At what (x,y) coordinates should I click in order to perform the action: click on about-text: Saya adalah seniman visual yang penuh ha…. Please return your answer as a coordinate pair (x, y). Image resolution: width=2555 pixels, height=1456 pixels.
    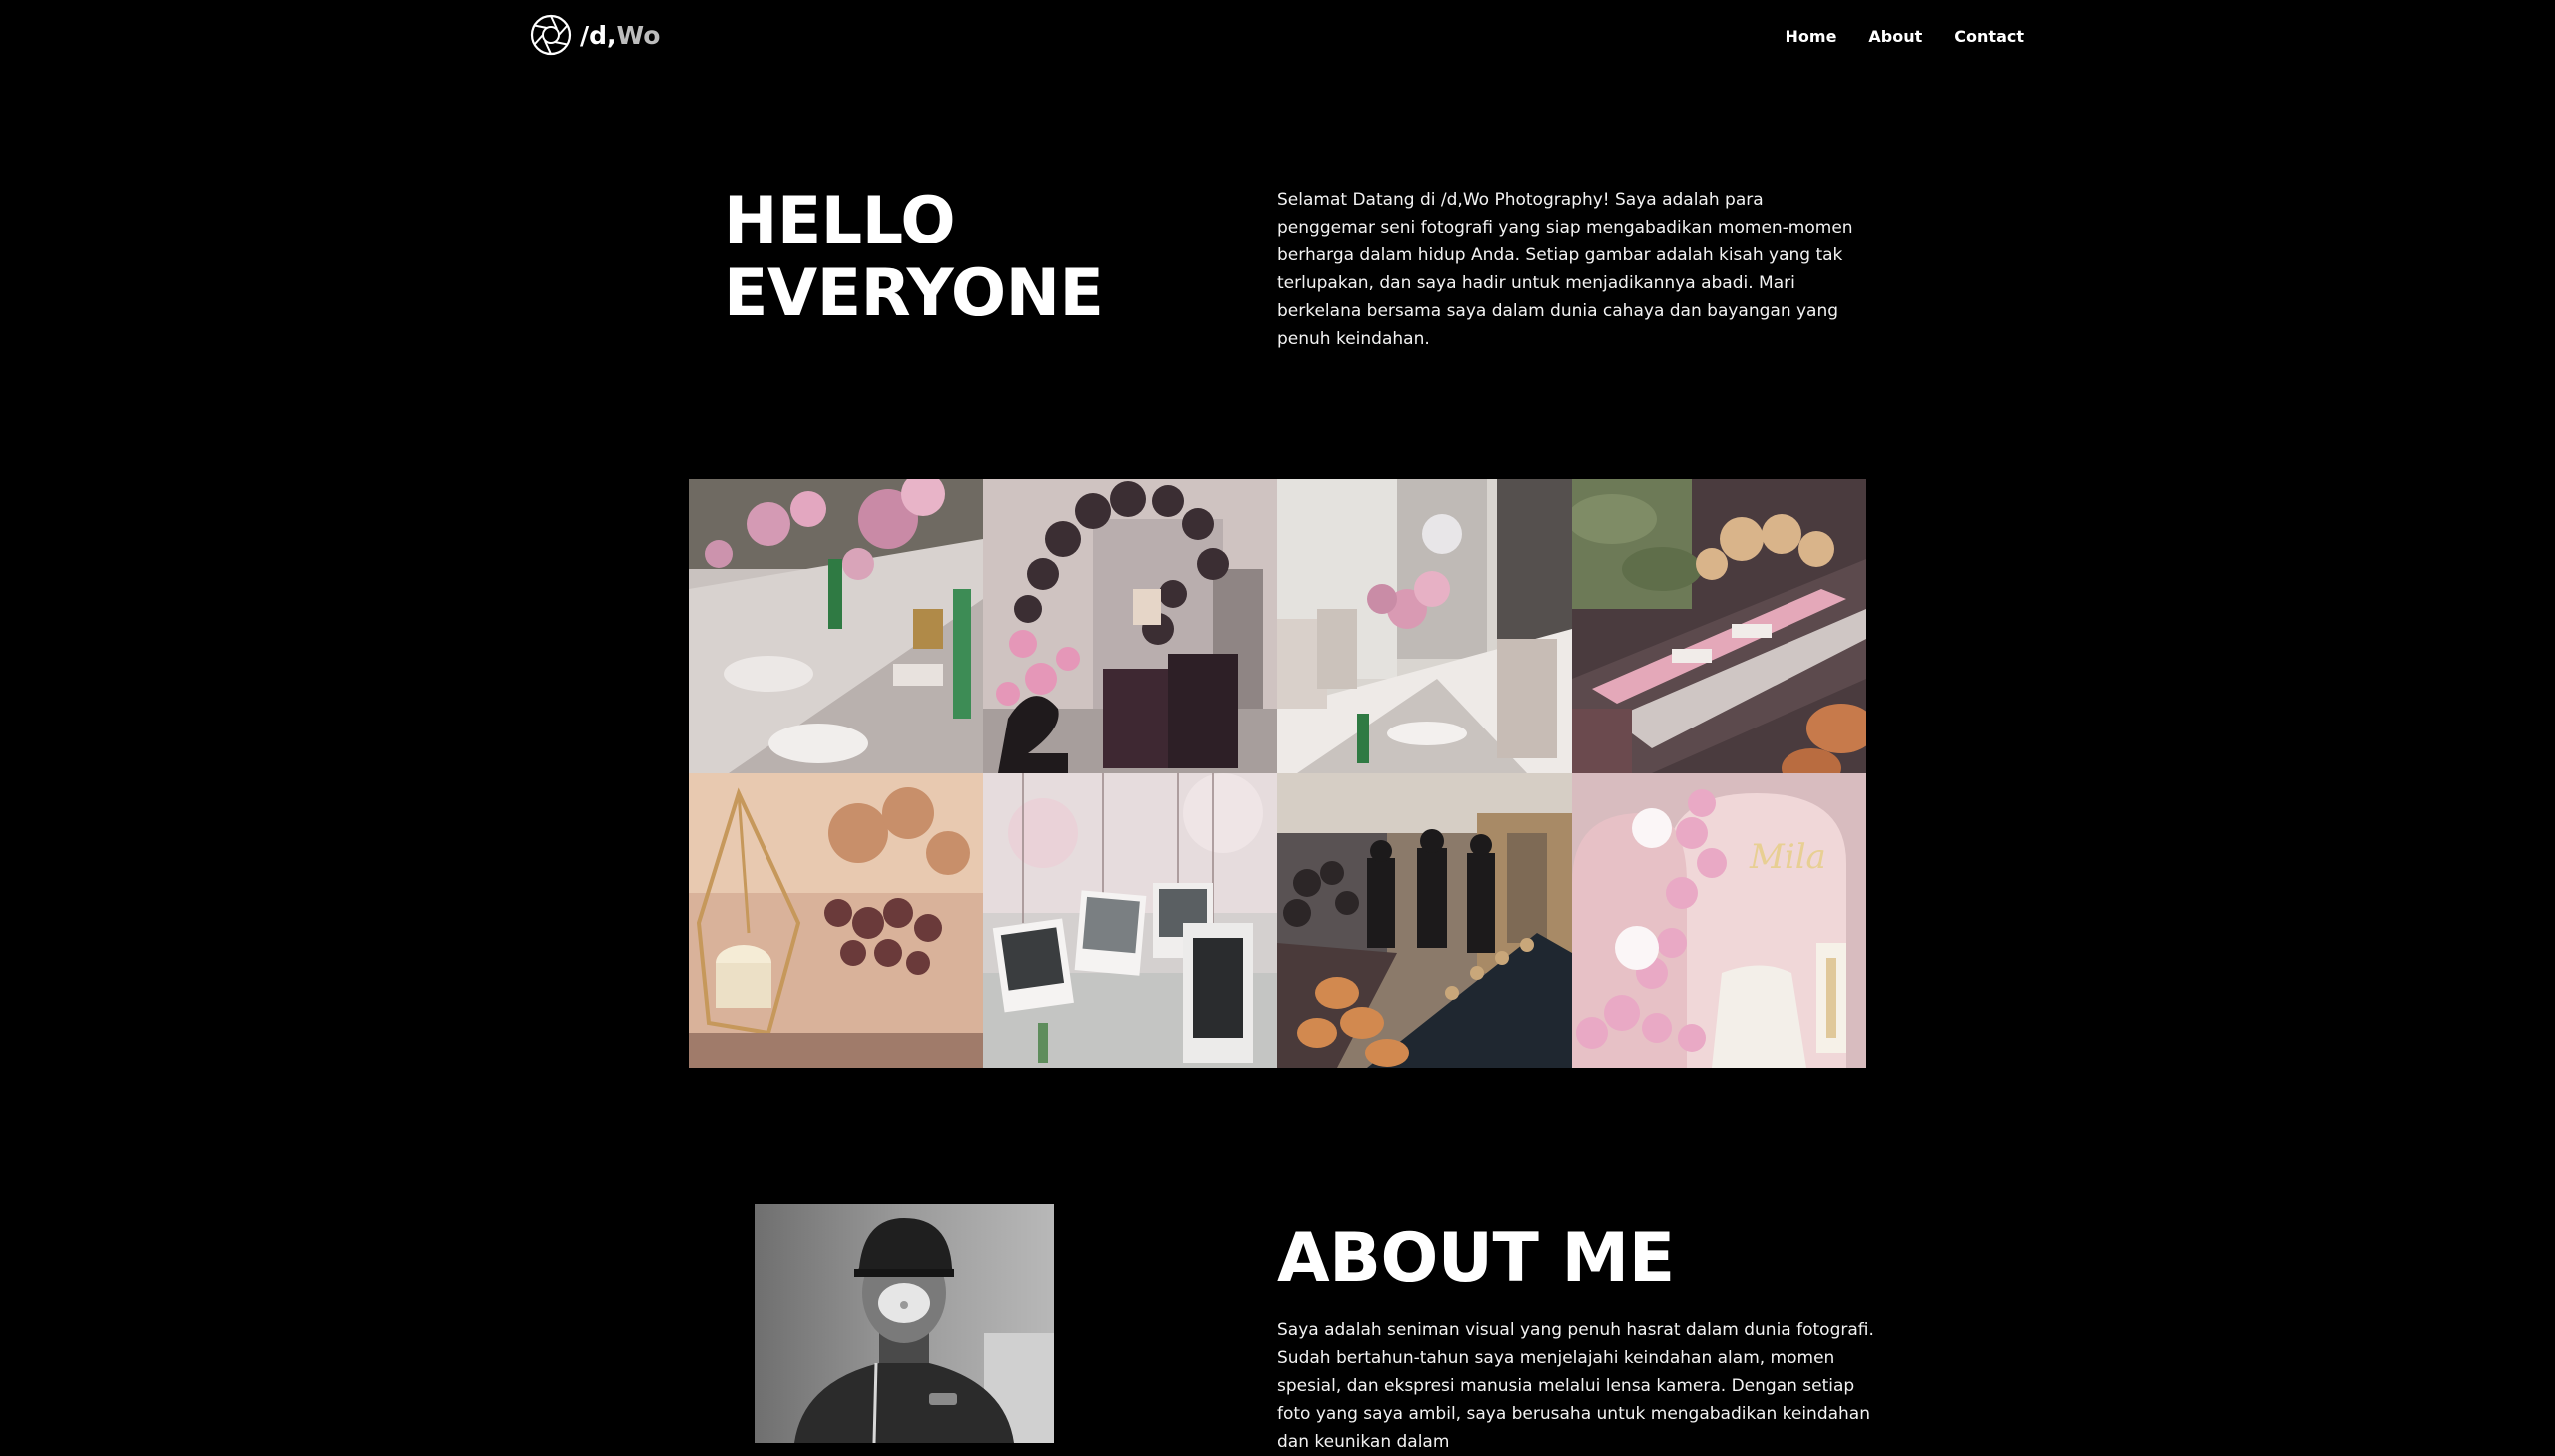
    Looking at the image, I should click on (1576, 1386).